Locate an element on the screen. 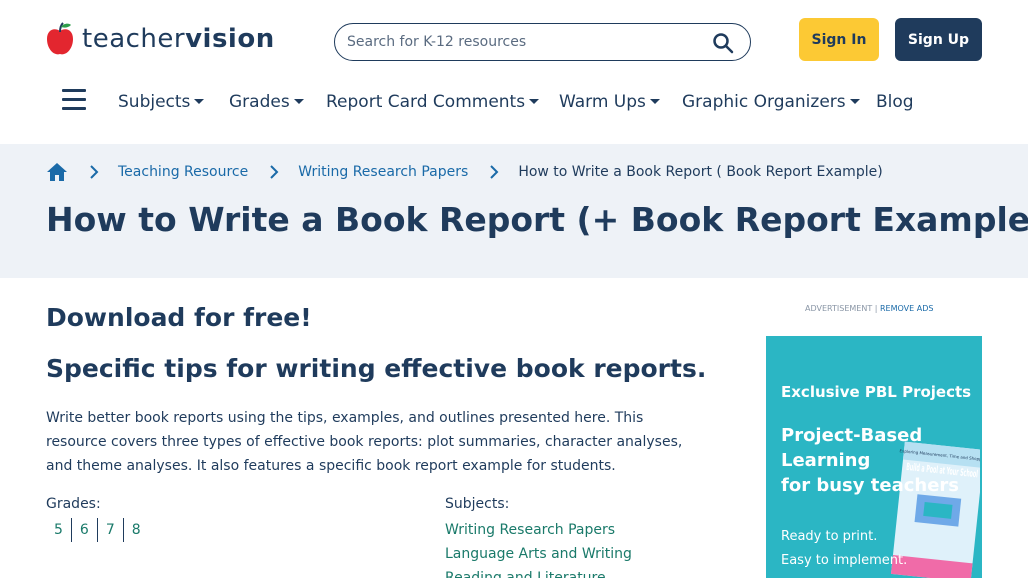 This screenshot has width=1028, height=578. download-heading: Download for free! is located at coordinates (179, 317).